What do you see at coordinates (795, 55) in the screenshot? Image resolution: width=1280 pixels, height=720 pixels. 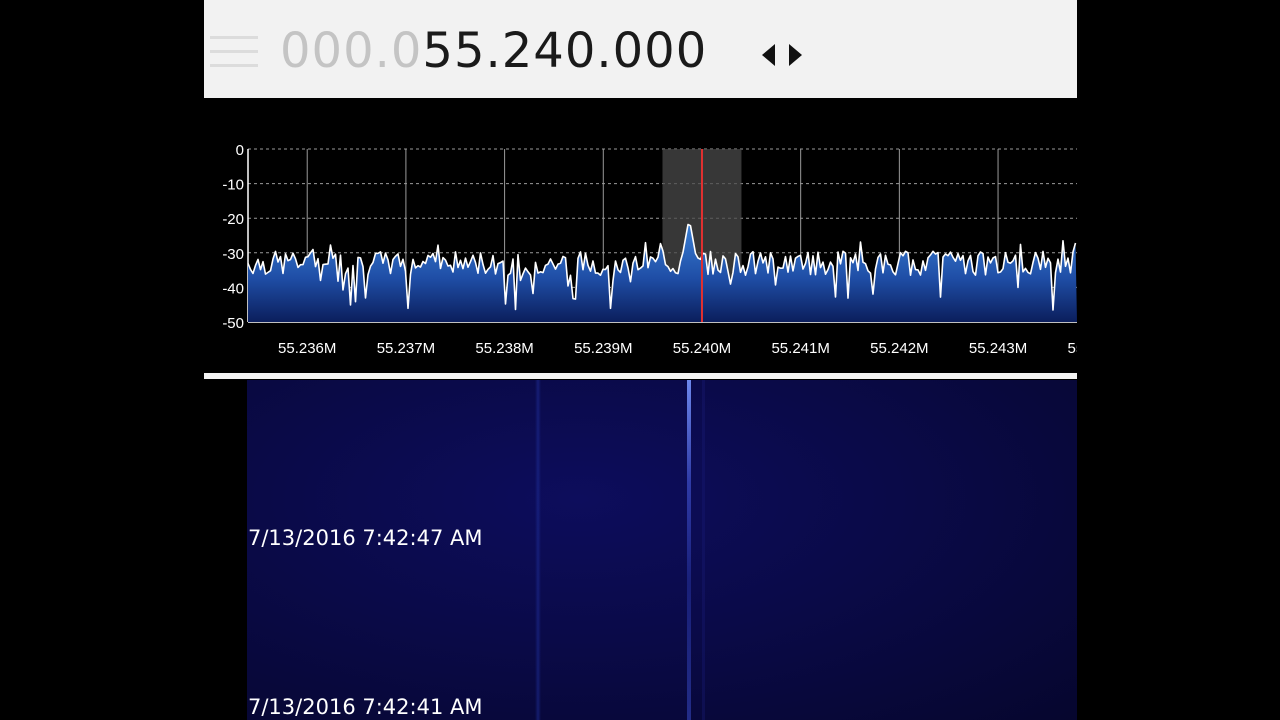 I see `arrow-right-icon` at bounding box center [795, 55].